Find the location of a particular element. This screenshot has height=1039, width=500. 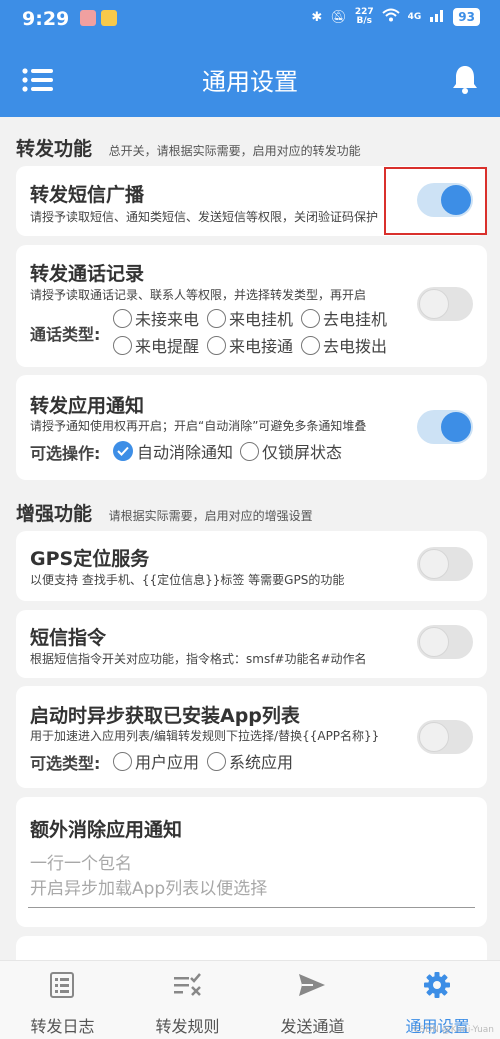

section-forward-header: 转发功能 总开关，请根据实际需要，启用对应的转发功能 is located at coordinates (188, 147).